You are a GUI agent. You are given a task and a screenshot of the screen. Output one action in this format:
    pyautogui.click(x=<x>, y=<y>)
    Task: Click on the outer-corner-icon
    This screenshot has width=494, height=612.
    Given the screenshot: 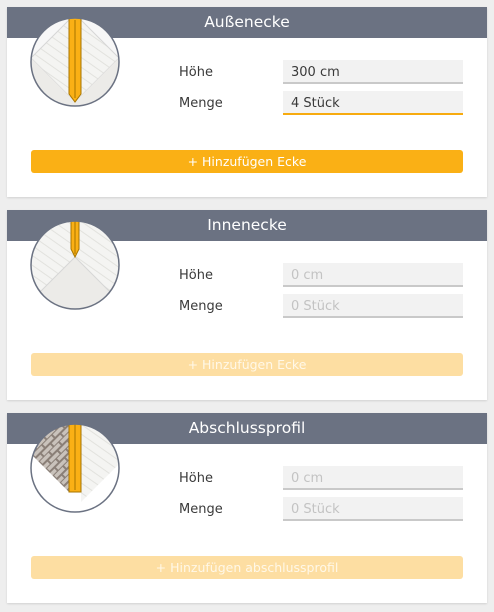 What is the action you would take?
    pyautogui.click(x=75, y=62)
    